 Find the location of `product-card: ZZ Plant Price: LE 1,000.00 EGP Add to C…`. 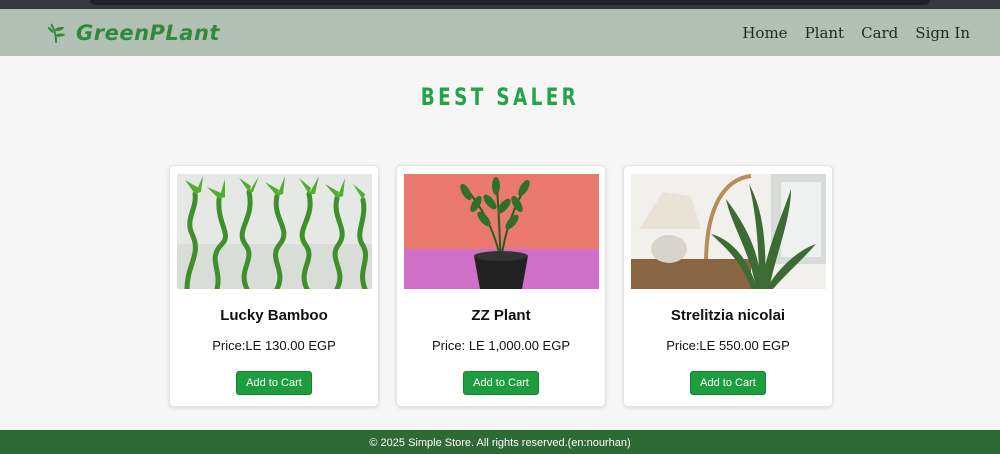

product-card: ZZ Plant Price: LE 1,000.00 EGP Add to C… is located at coordinates (501, 286).